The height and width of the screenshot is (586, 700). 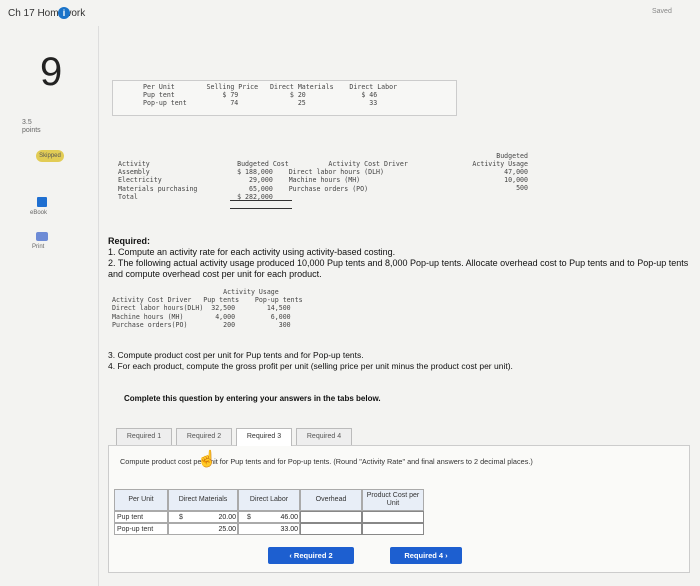 What do you see at coordinates (662, 11) in the screenshot?
I see `saved-status: Saved` at bounding box center [662, 11].